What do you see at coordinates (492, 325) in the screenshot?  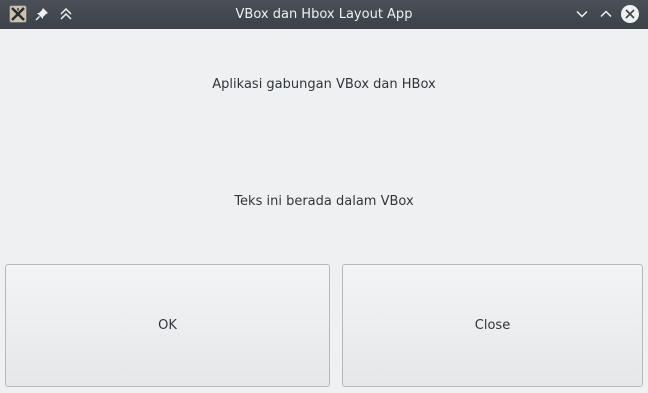 I see `close-button: Close` at bounding box center [492, 325].